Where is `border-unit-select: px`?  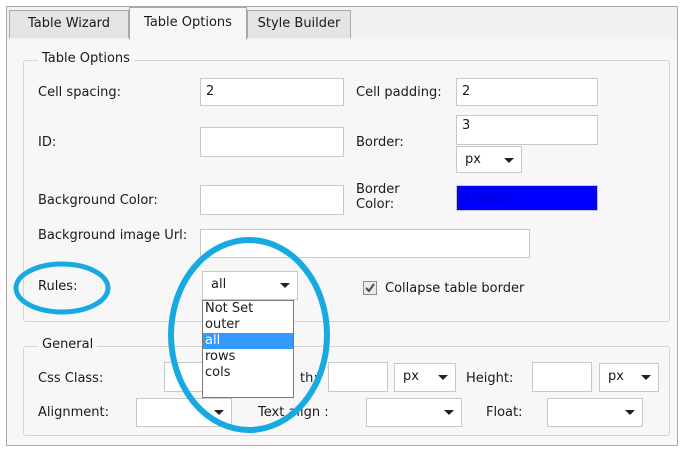
border-unit-select: px is located at coordinates (489, 159).